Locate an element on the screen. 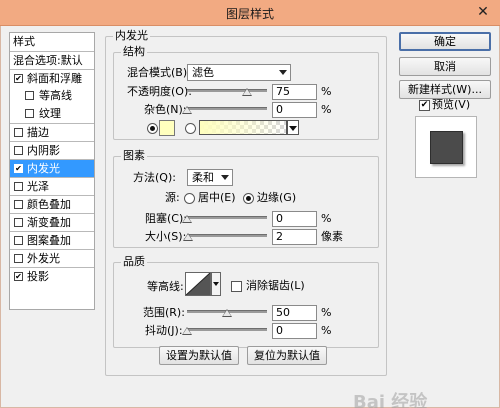  opacity-slider-thumb is located at coordinates (247, 92).